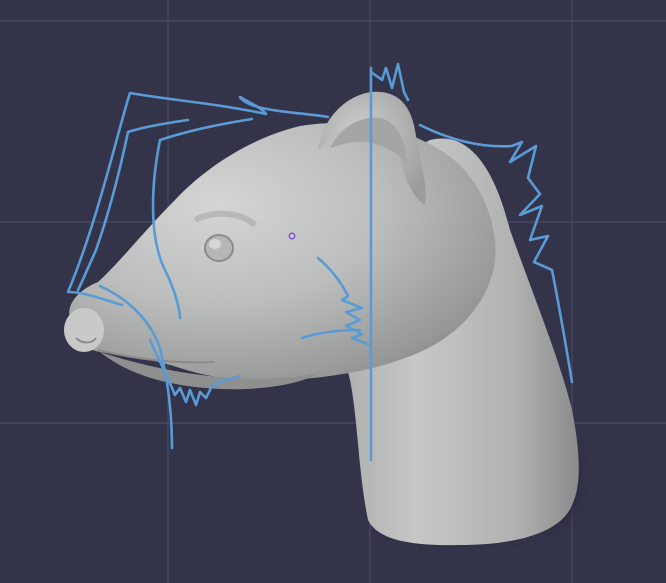 Image resolution: width=666 pixels, height=583 pixels. I want to click on model-eye, so click(219, 248).